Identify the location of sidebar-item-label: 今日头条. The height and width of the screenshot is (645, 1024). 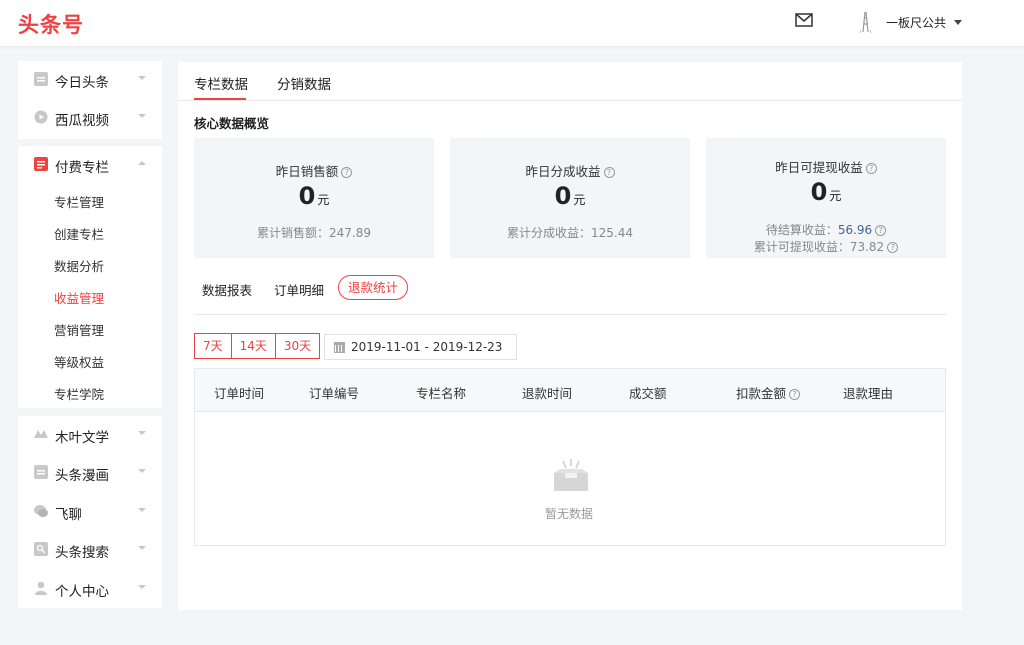
(82, 83).